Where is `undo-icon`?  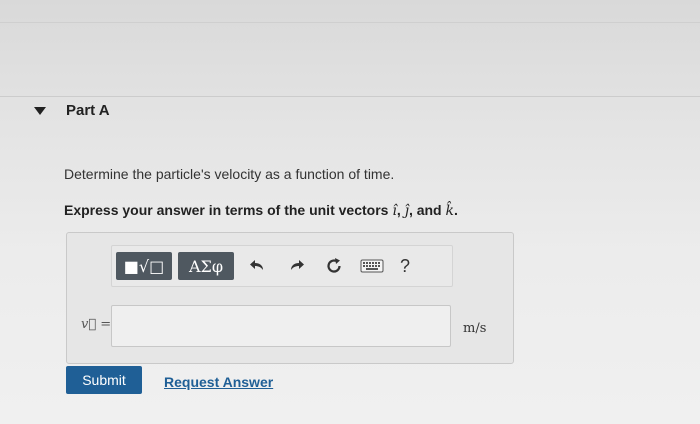 undo-icon is located at coordinates (256, 265).